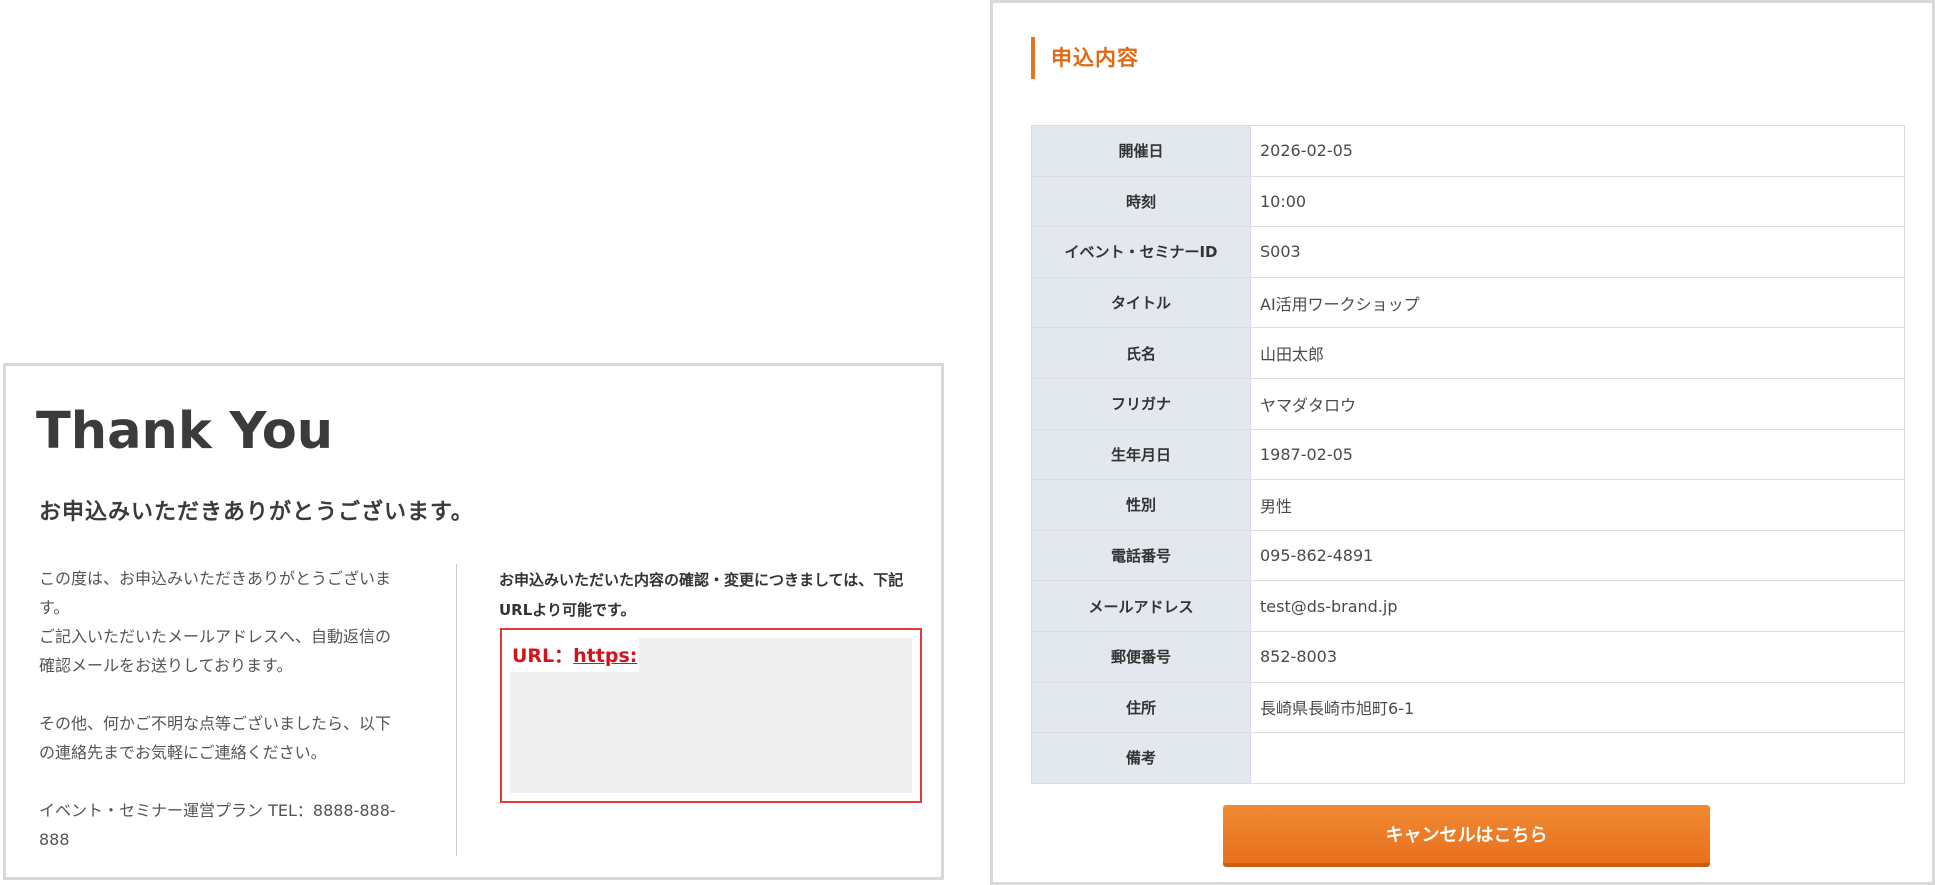 The width and height of the screenshot is (1935, 885). I want to click on row-label: 生年月日, so click(1141, 454).